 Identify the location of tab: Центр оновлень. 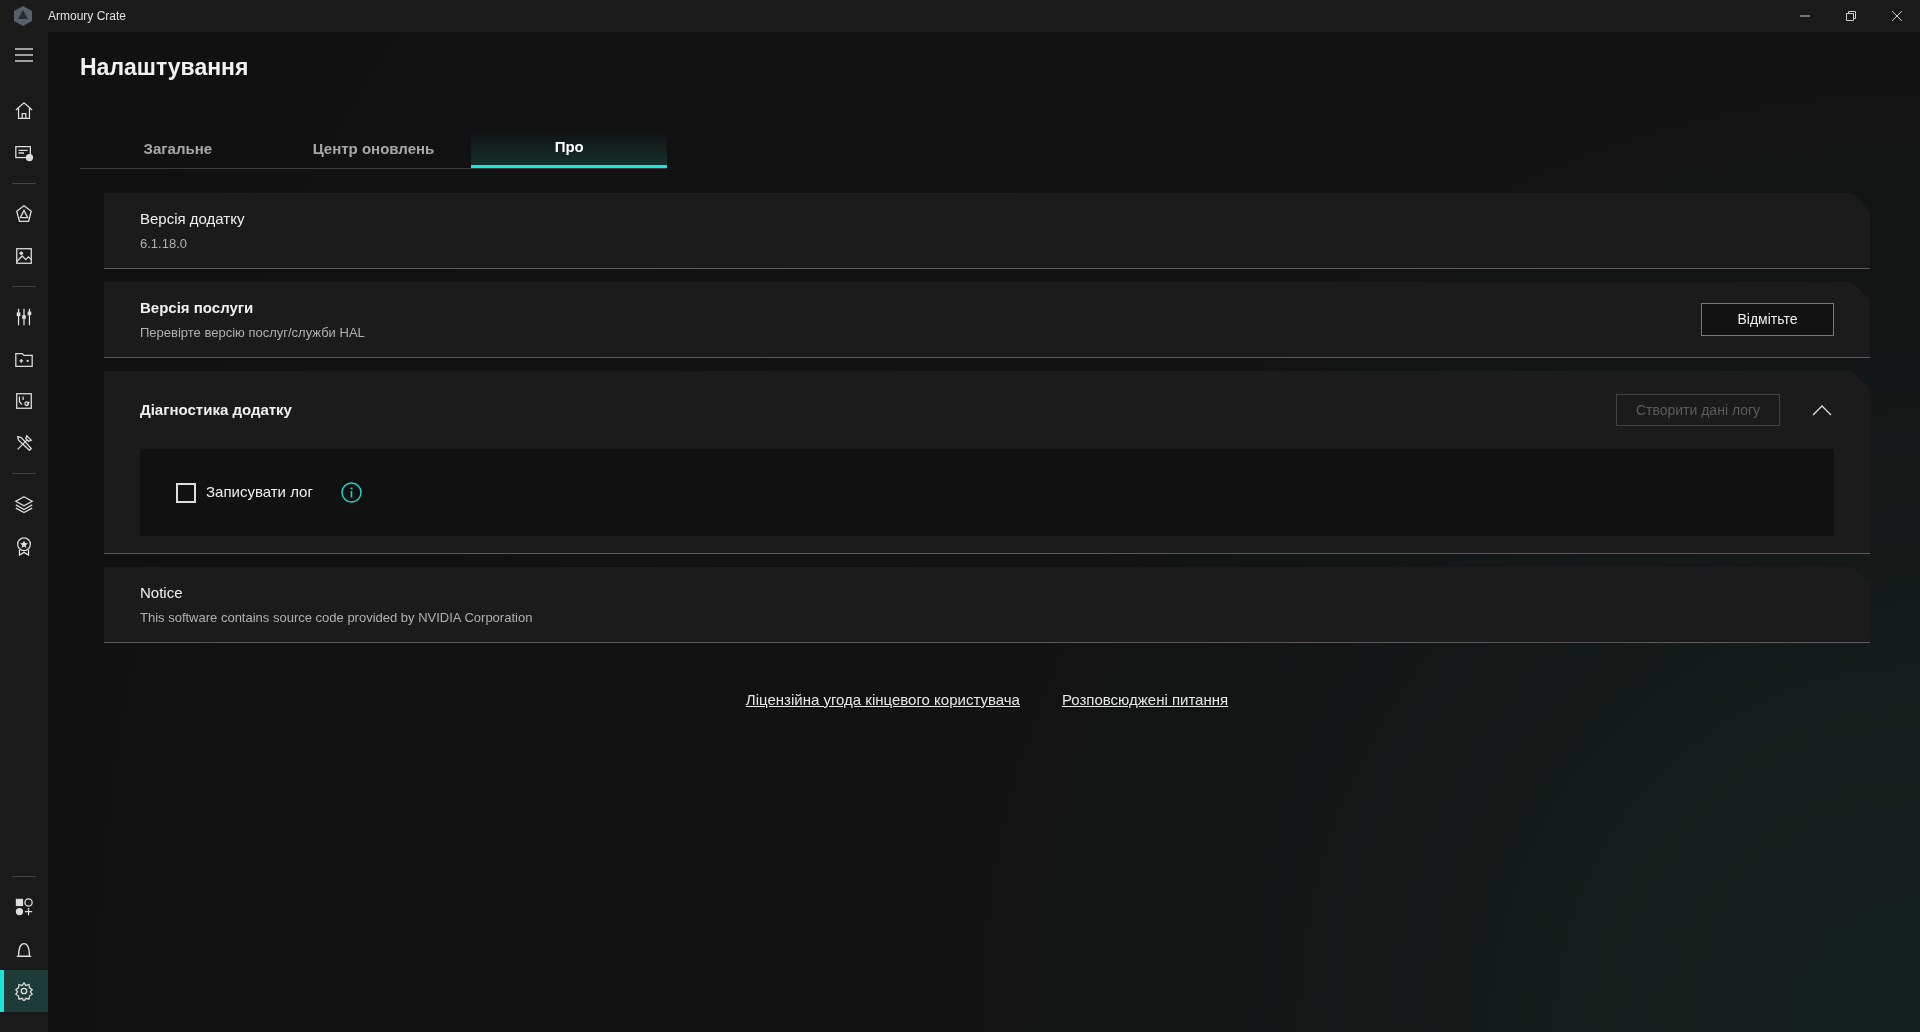
(373, 149).